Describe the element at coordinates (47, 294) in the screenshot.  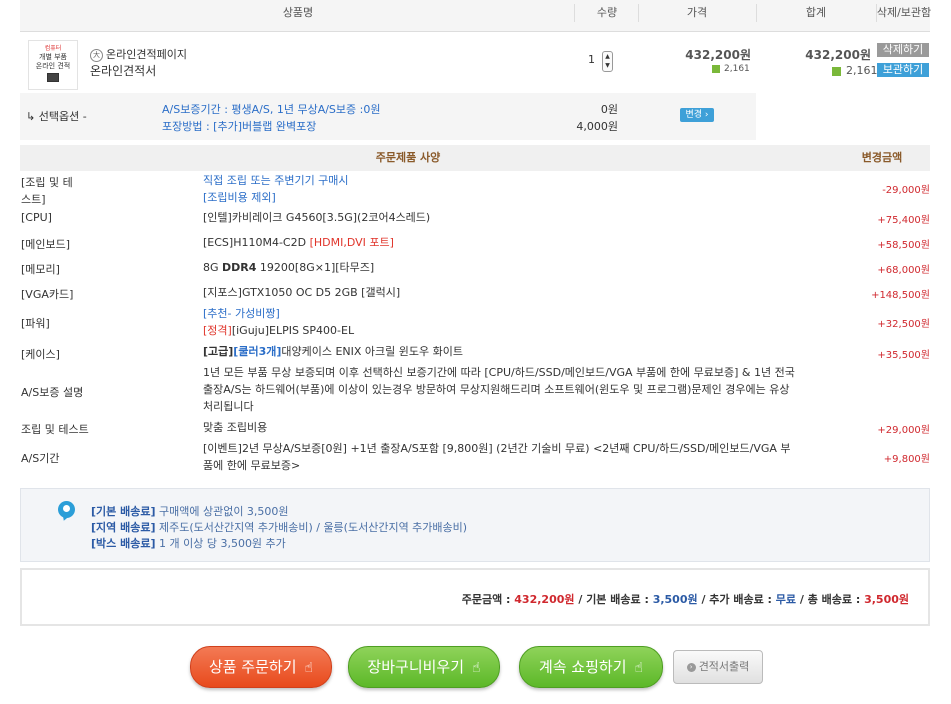
I see `spec-label: [VGA카드]` at that location.